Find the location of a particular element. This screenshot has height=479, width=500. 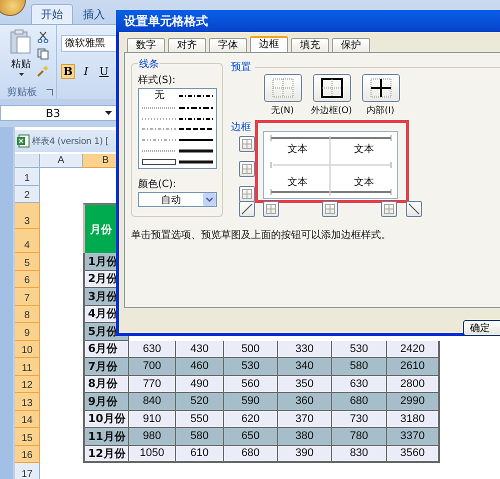

table-cell: 8月份 is located at coordinates (106, 384).